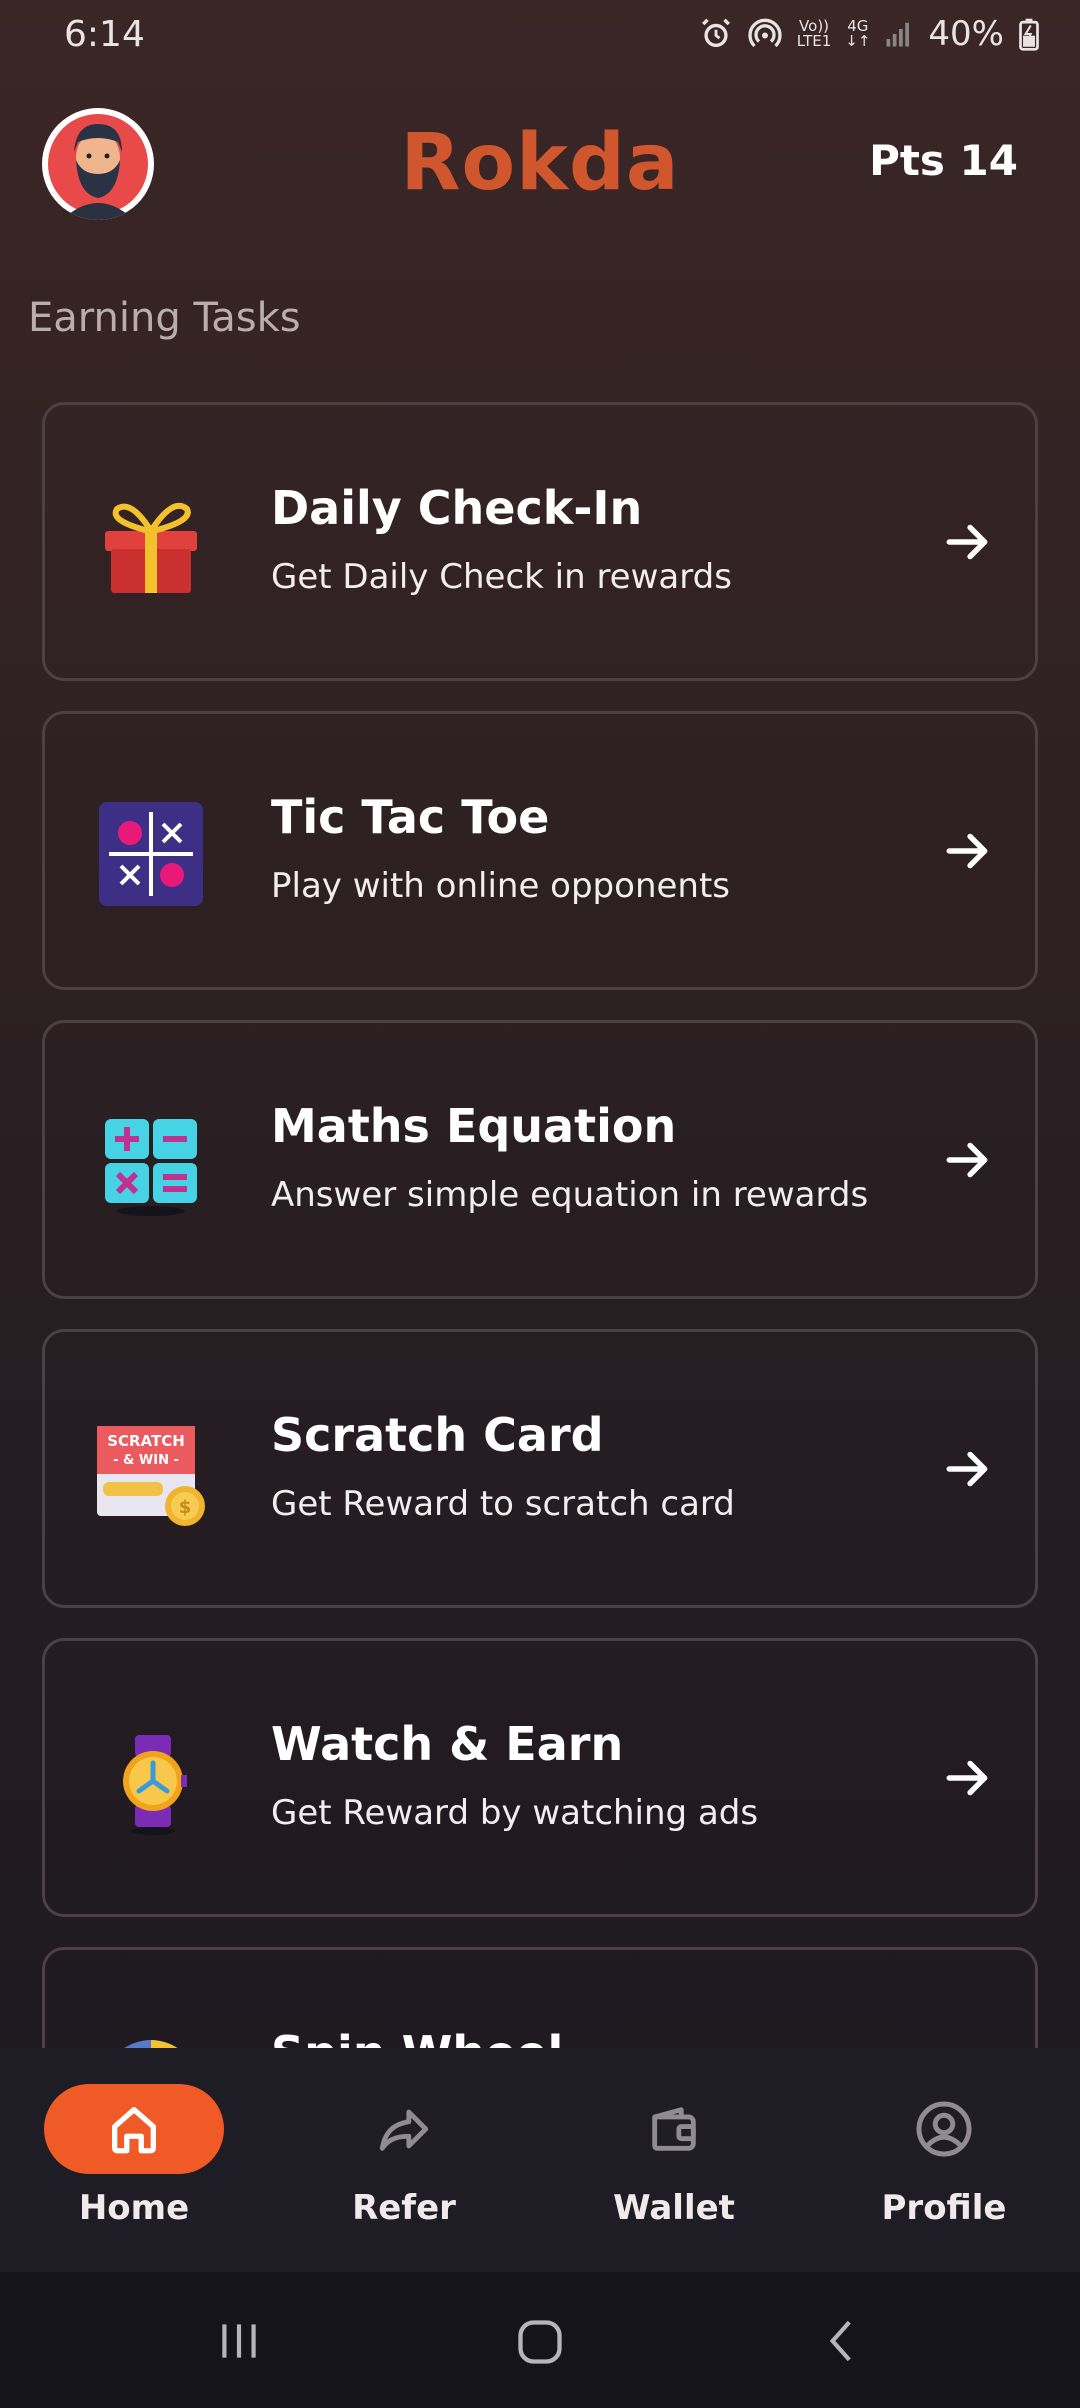  Describe the element at coordinates (570, 1195) in the screenshot. I see `task-subtitle: Answer simple equation in rewards` at that location.